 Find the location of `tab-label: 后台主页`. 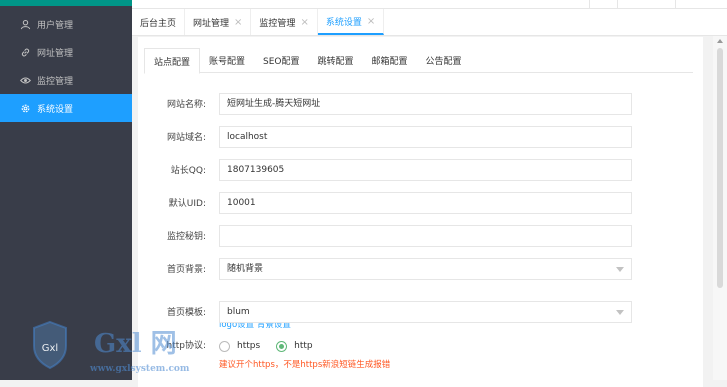

tab-label: 后台主页 is located at coordinates (158, 23).